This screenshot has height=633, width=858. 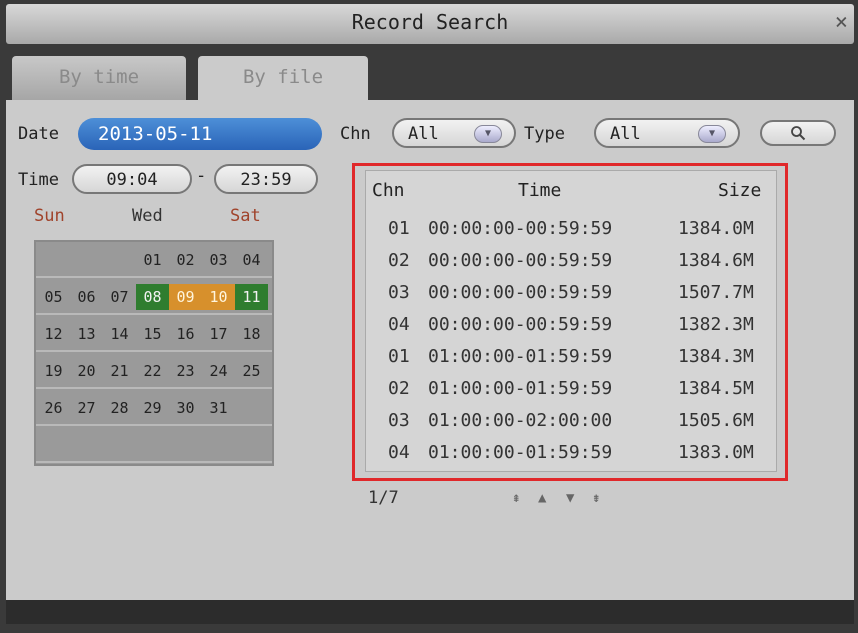 I want to click on calendar-week-row: 05 06 07 08 09 10 11, so click(x=154, y=297).